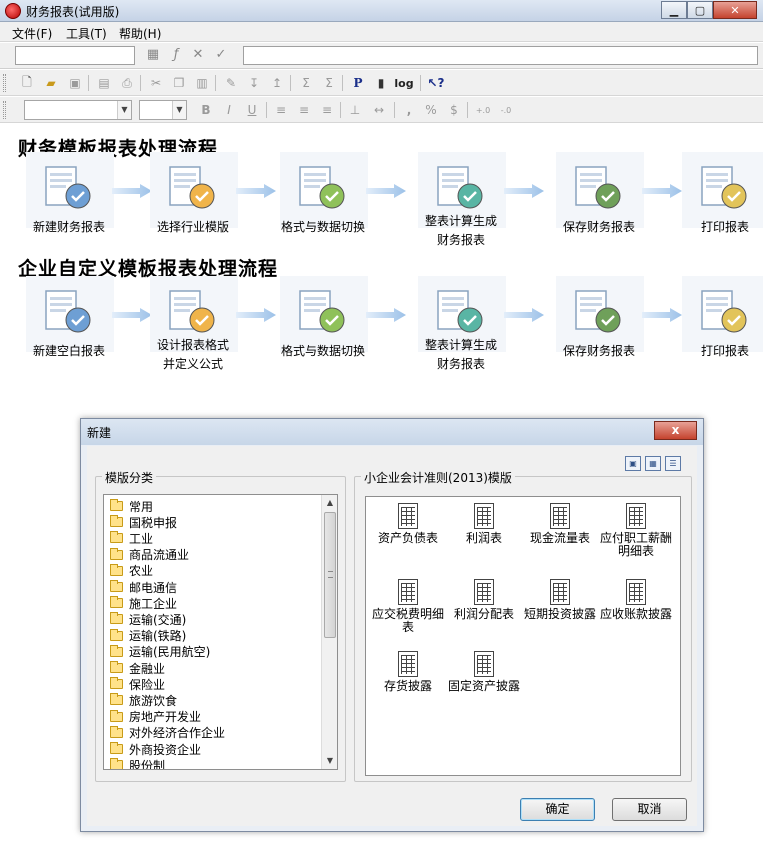  I want to click on dialog-title-bar: 新建 x, so click(392, 432).